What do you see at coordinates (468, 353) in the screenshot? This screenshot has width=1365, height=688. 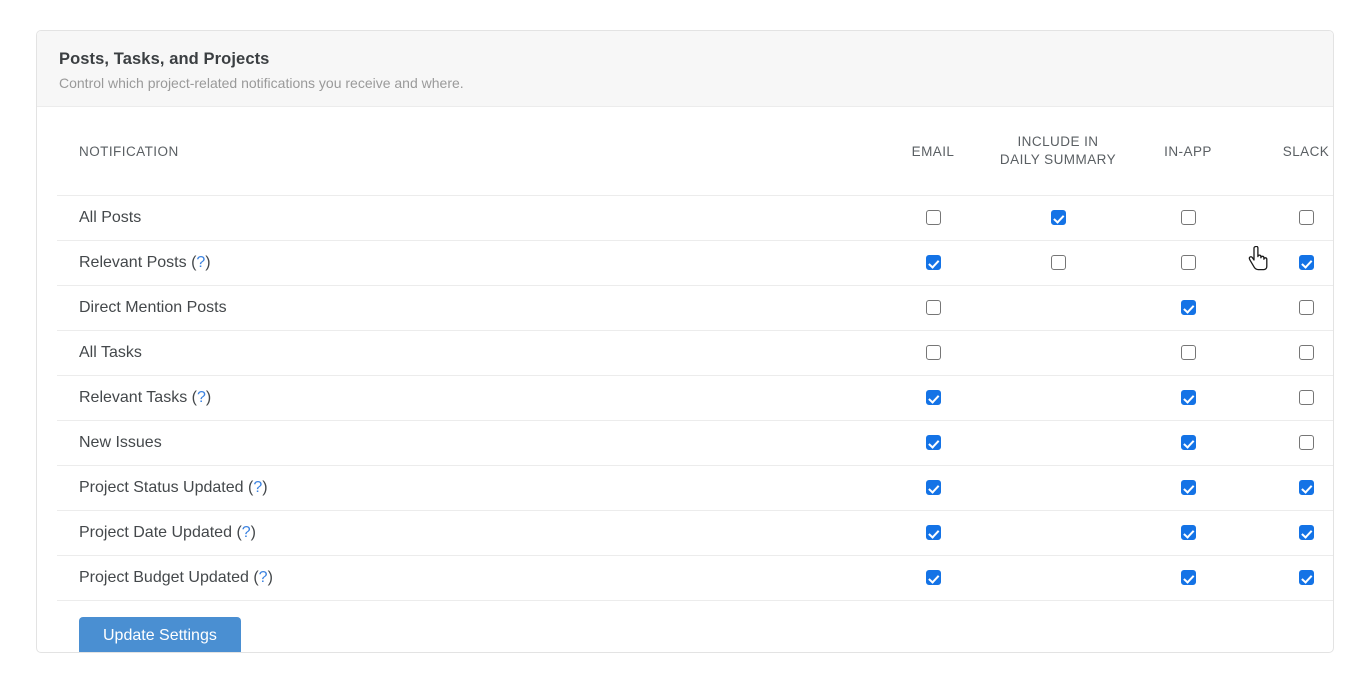 I see `notification-label-cell: All Tasks` at bounding box center [468, 353].